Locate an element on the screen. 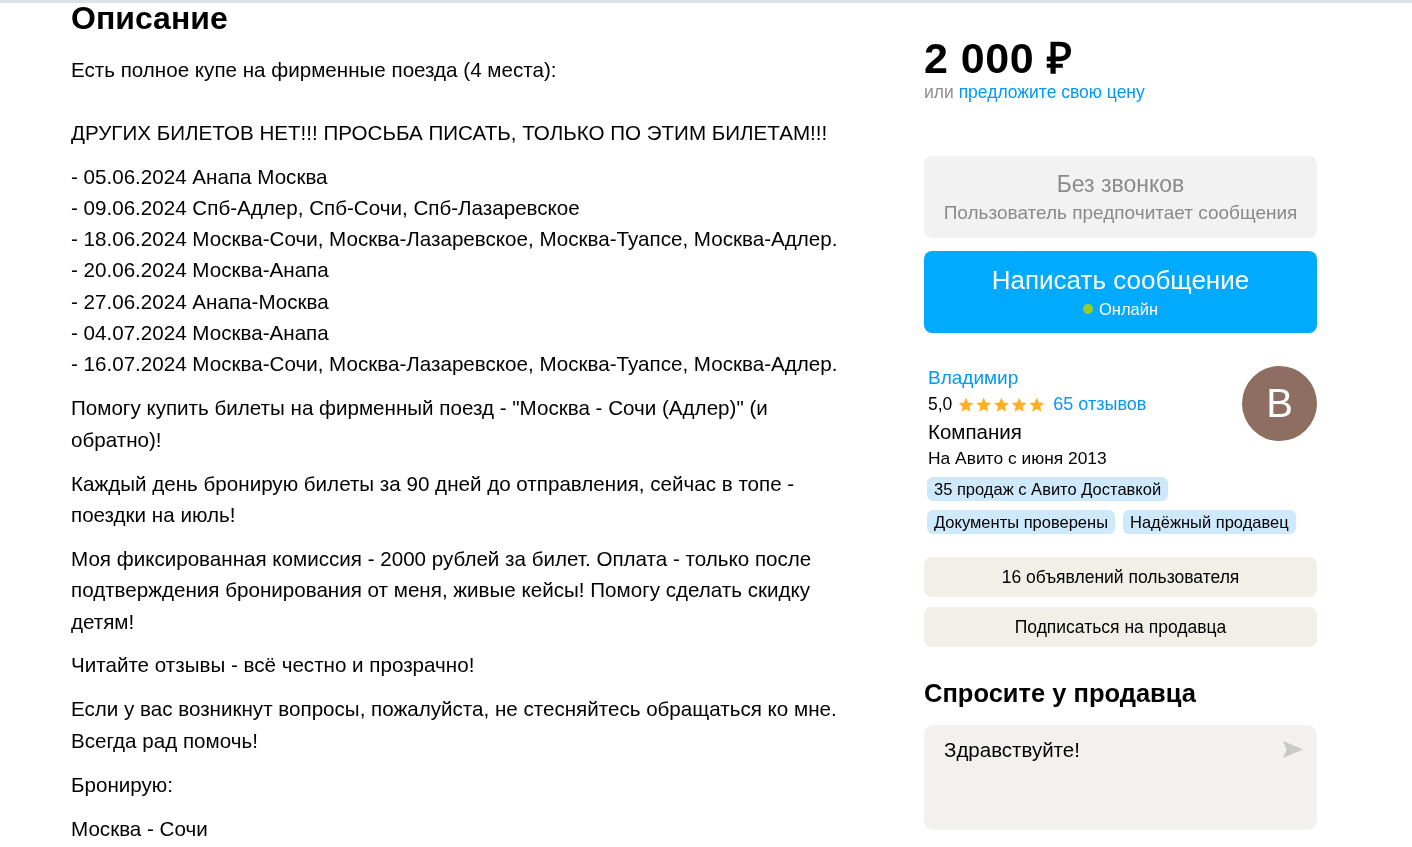 This screenshot has width=1412, height=847. description-paragraph: Читайте отзывы - всё честно и прозрачно! is located at coordinates (273, 665).